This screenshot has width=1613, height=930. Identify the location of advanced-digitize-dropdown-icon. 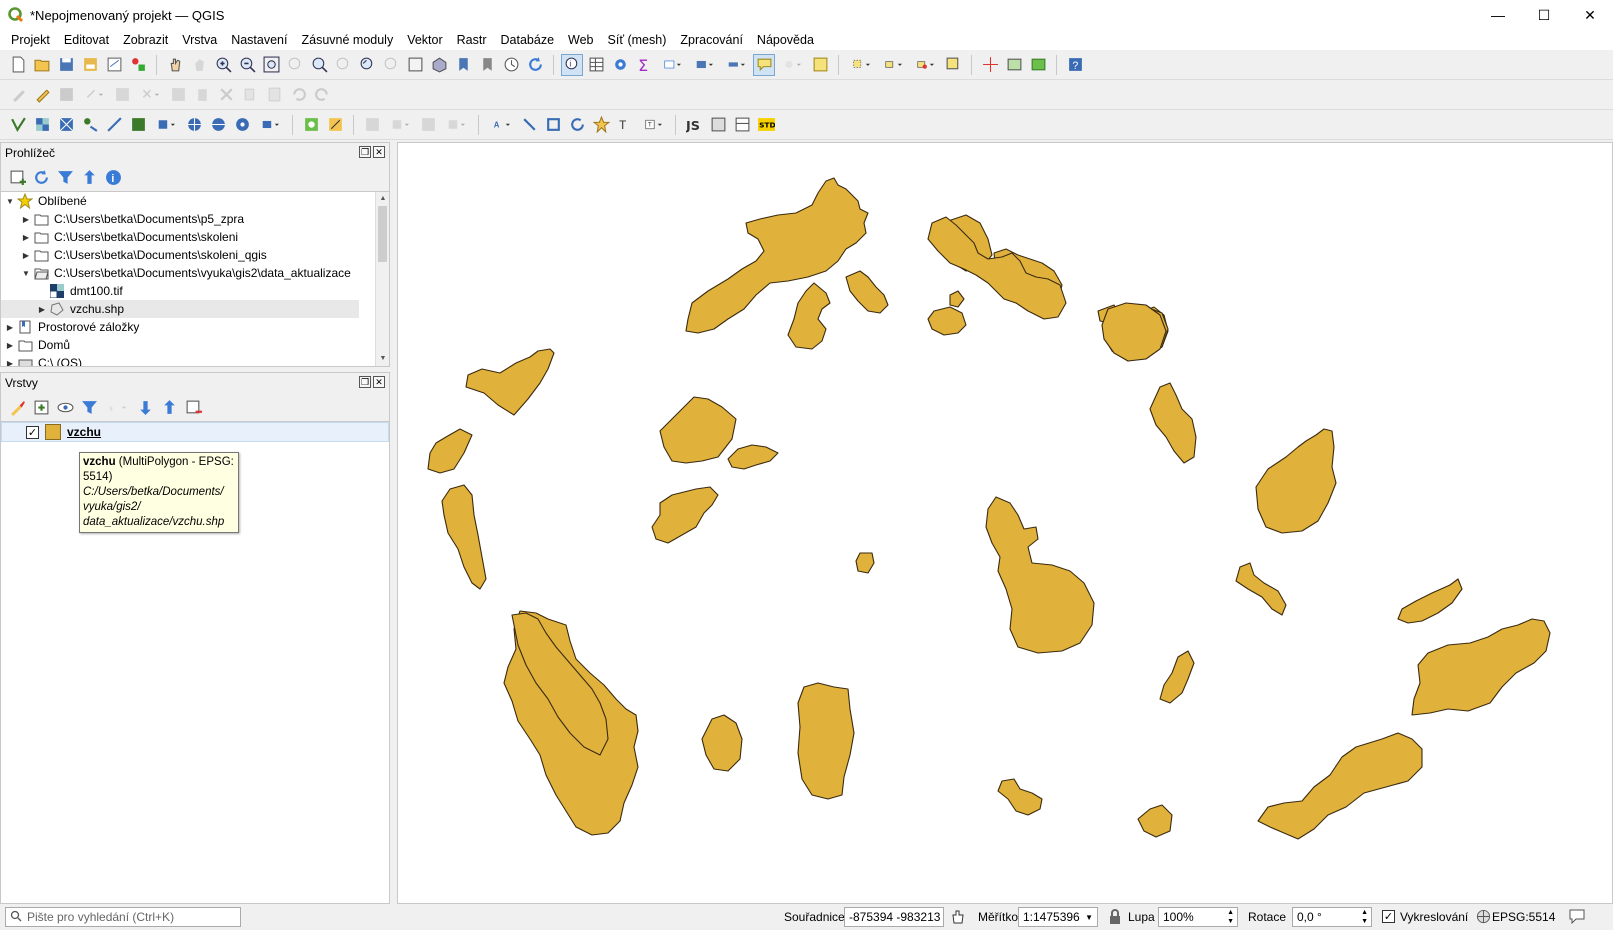
(400, 125).